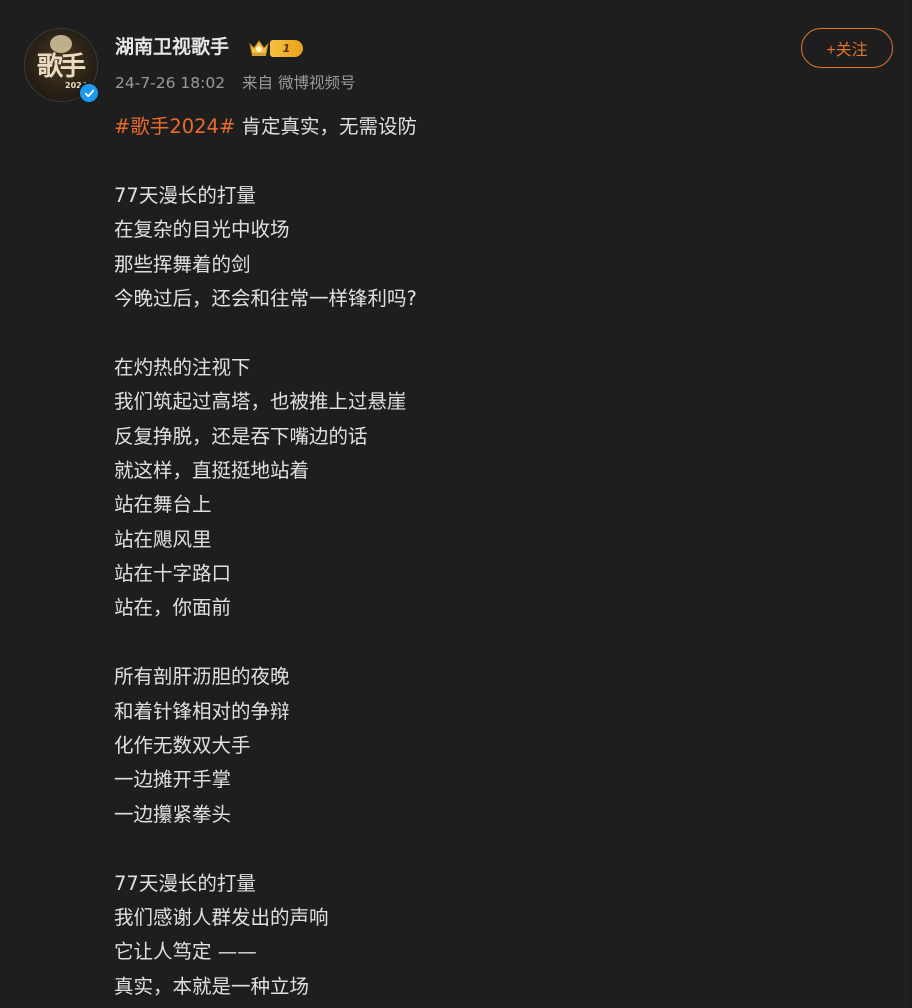 The height and width of the screenshot is (1008, 912). I want to click on post-headline: #歌手2024# 肯定真实，无需设防, so click(494, 127).